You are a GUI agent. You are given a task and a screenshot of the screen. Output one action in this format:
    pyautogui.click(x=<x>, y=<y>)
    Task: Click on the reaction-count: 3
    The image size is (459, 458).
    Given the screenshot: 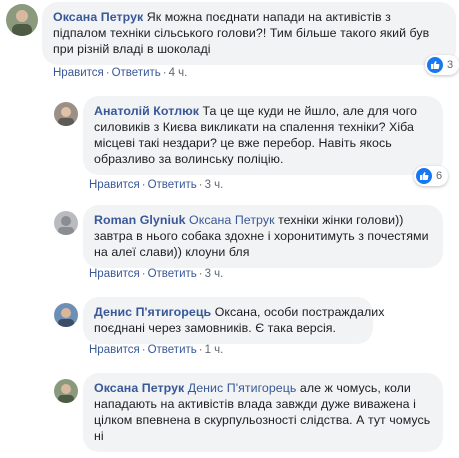 What is the action you would take?
    pyautogui.click(x=442, y=65)
    